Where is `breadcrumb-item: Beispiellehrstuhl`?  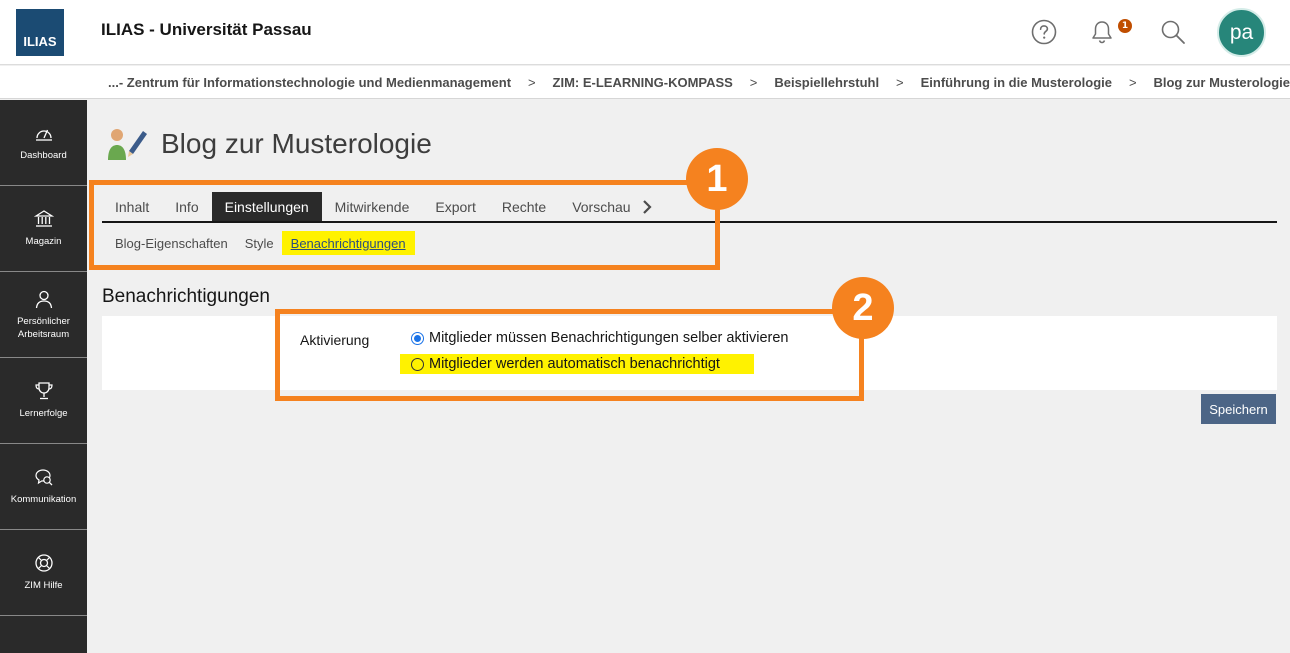 breadcrumb-item: Beispiellehrstuhl is located at coordinates (826, 82).